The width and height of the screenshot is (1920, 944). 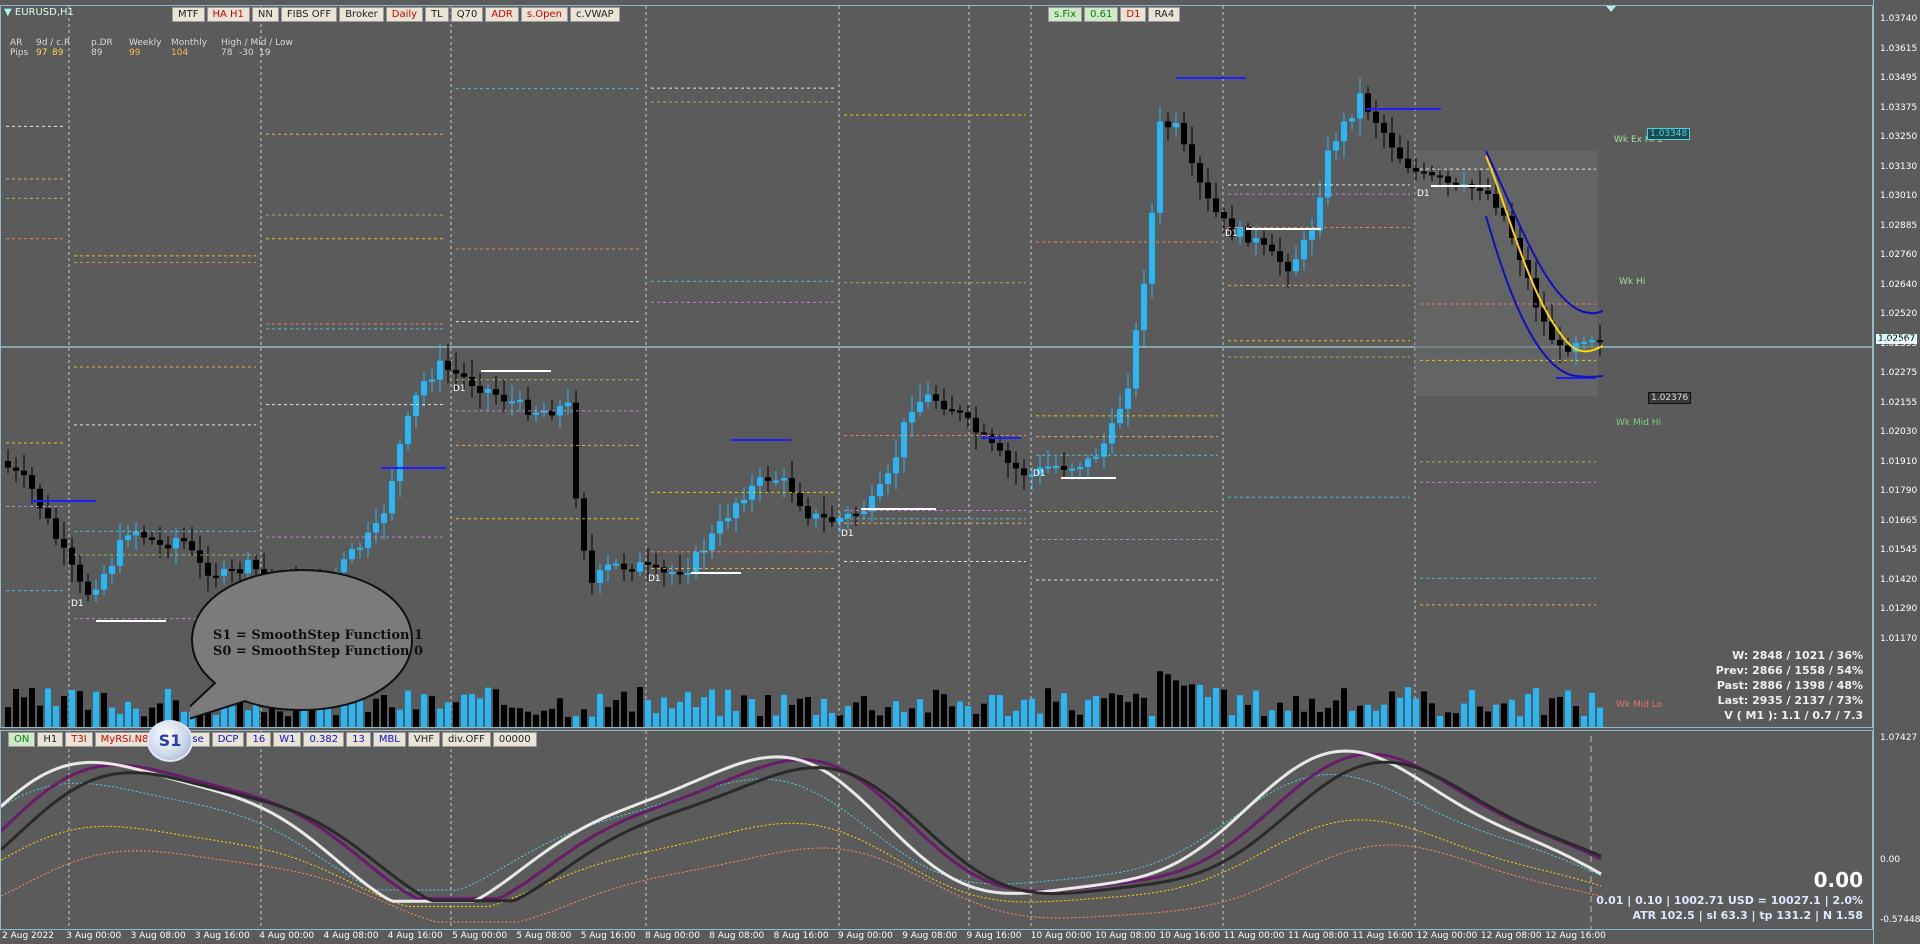 What do you see at coordinates (423, 739) in the screenshot?
I see `toolbar-btn-vhf: VHF` at bounding box center [423, 739].